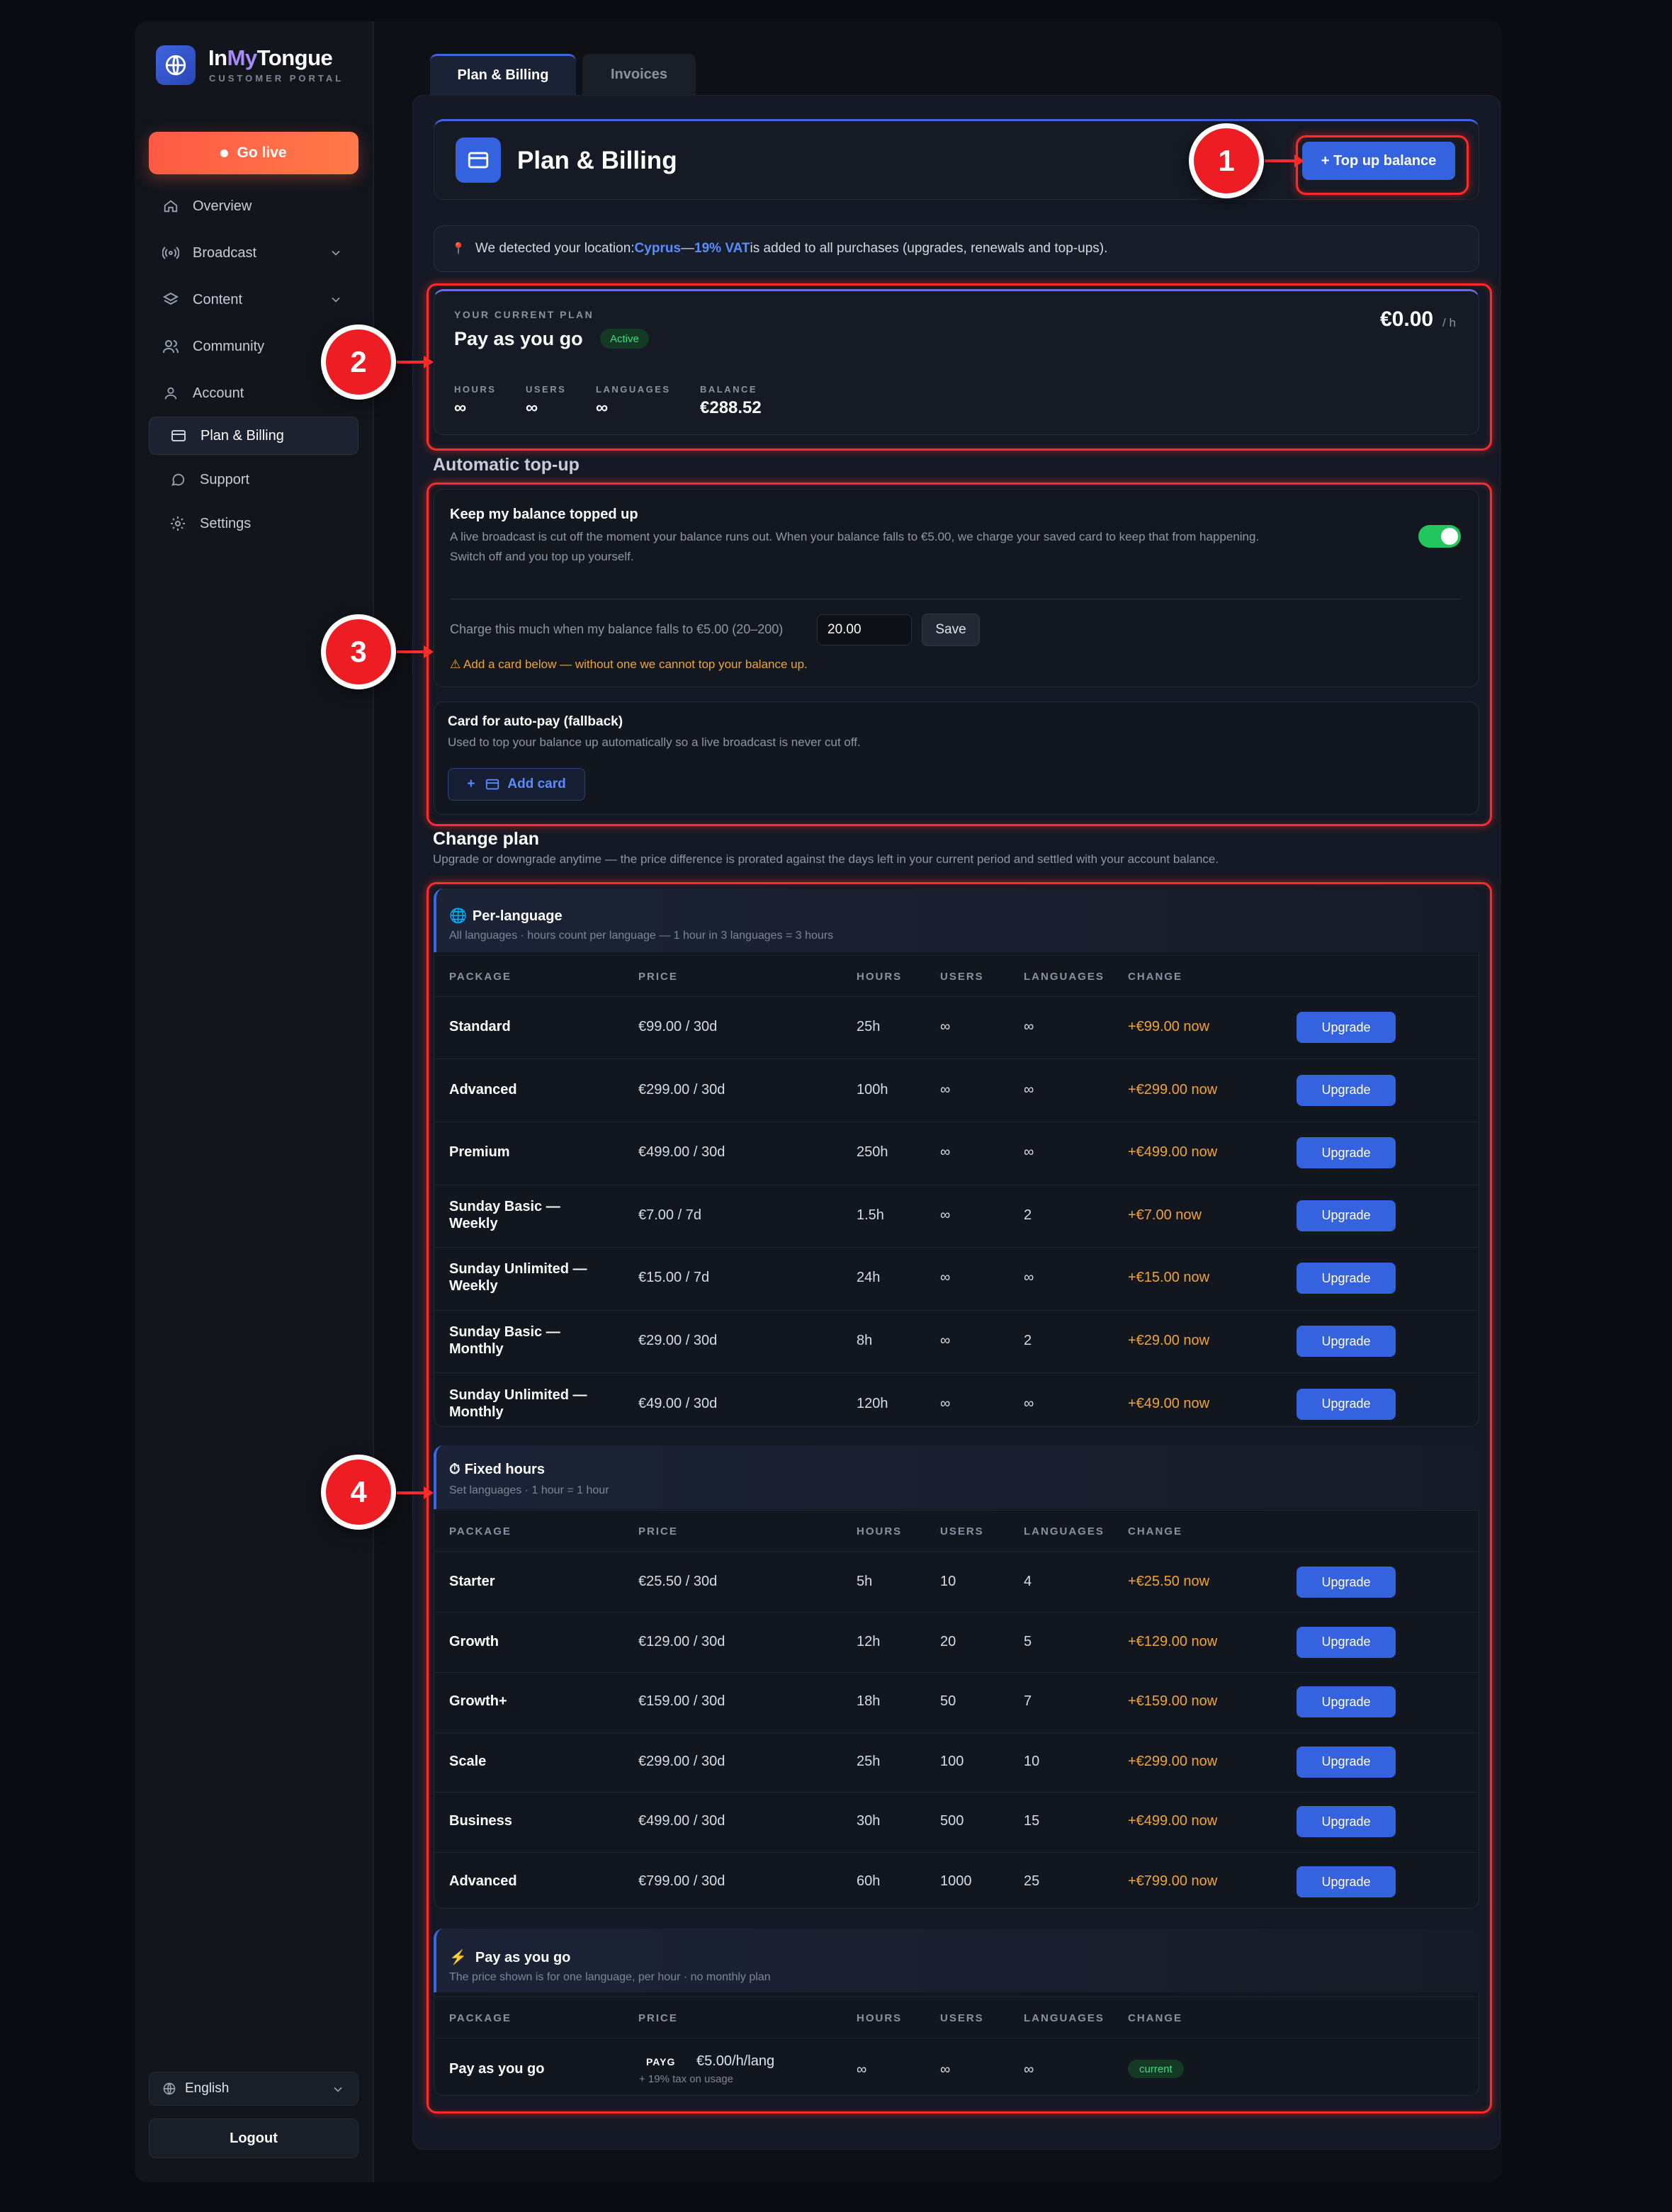 The width and height of the screenshot is (1672, 2212). What do you see at coordinates (475, 390) in the screenshot?
I see `stat-label: HOURS` at bounding box center [475, 390].